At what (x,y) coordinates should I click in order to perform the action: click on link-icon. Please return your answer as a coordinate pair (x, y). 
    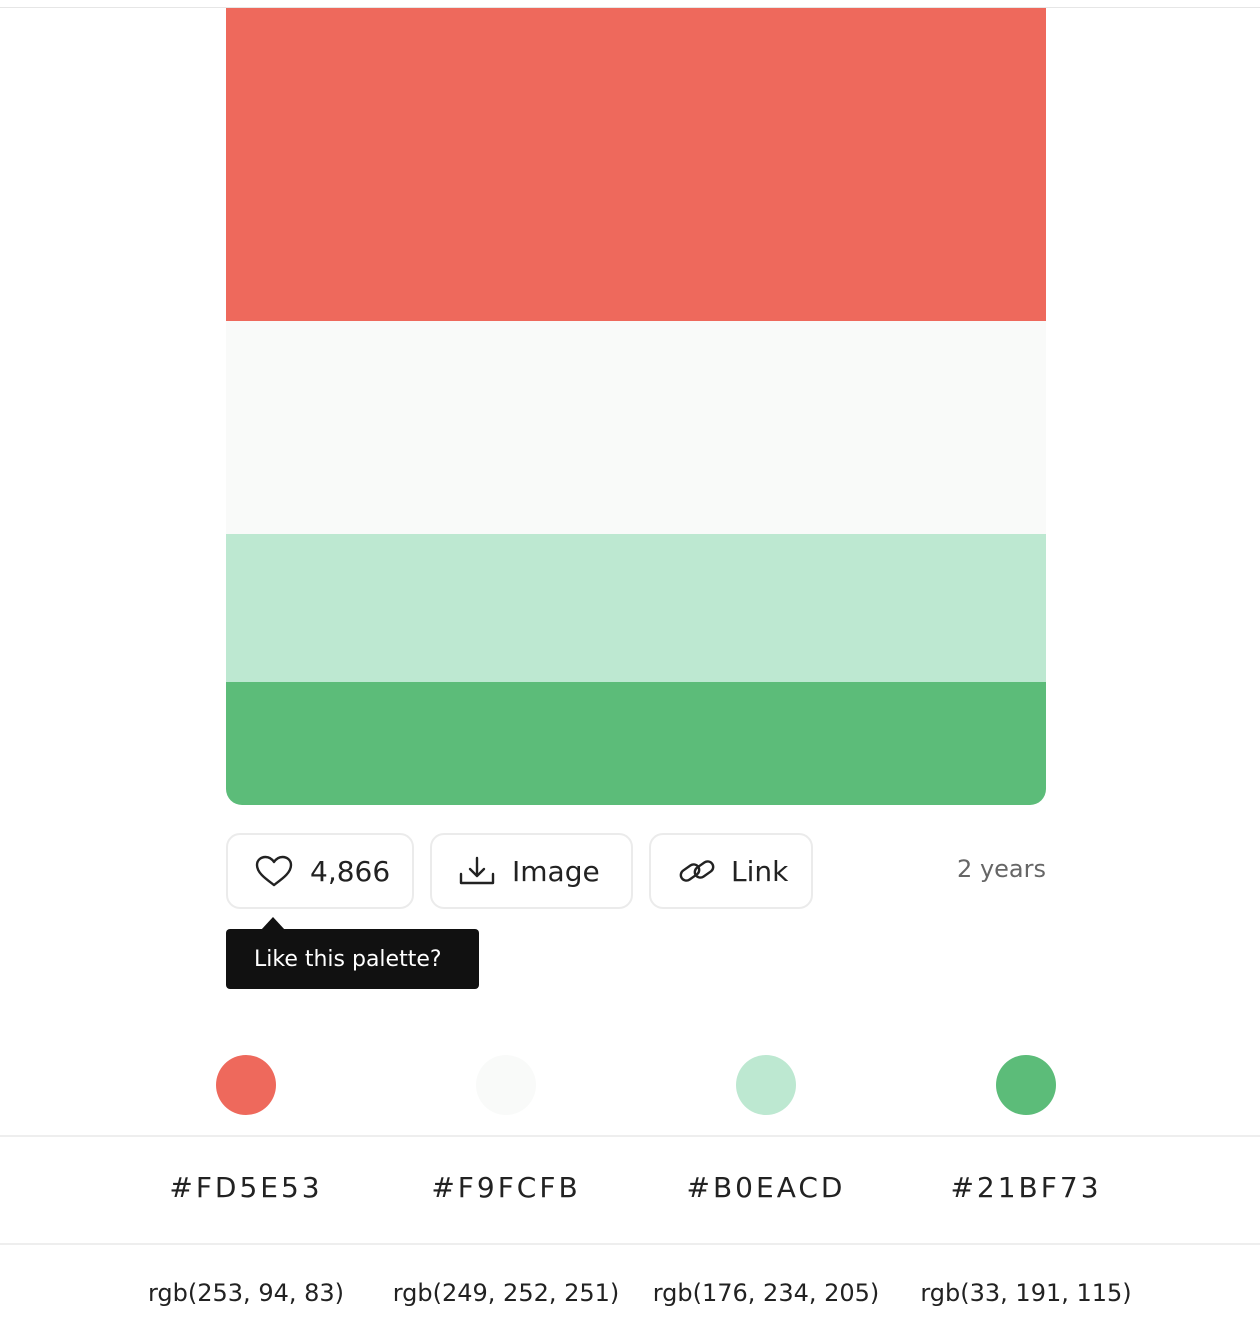
    Looking at the image, I should click on (697, 871).